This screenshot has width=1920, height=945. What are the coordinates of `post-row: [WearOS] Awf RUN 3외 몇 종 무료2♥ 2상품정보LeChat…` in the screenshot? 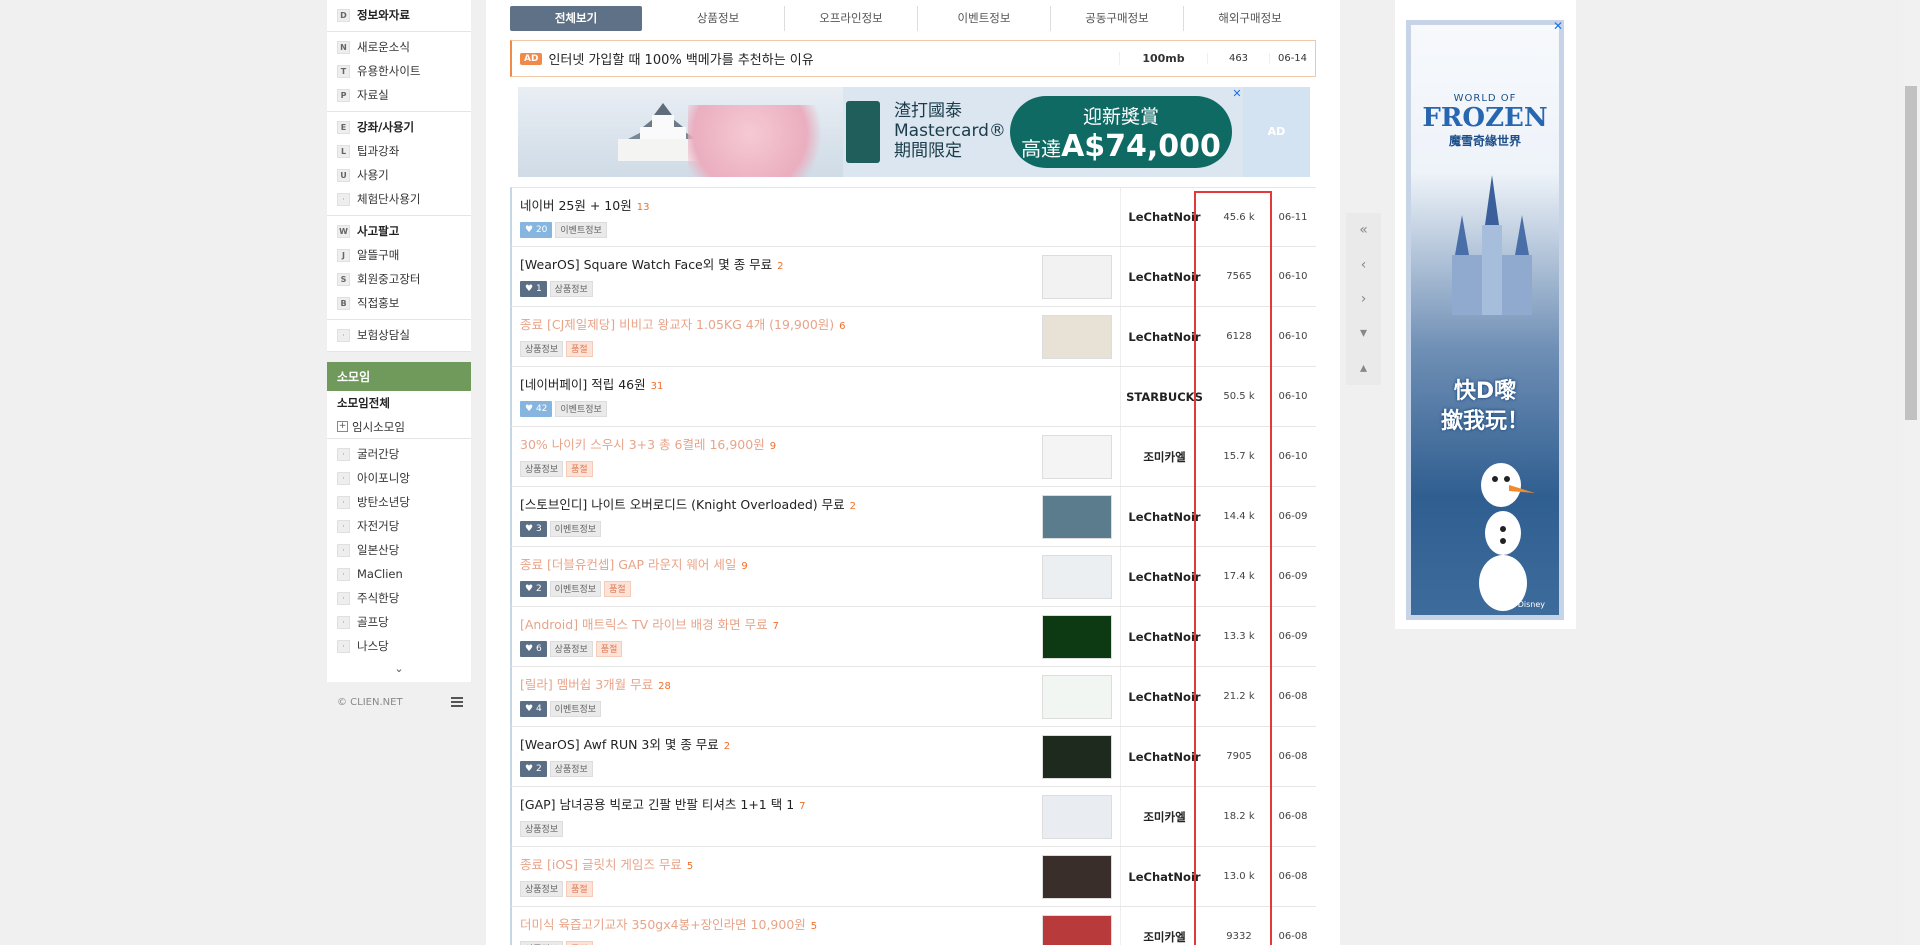 It's located at (913, 757).